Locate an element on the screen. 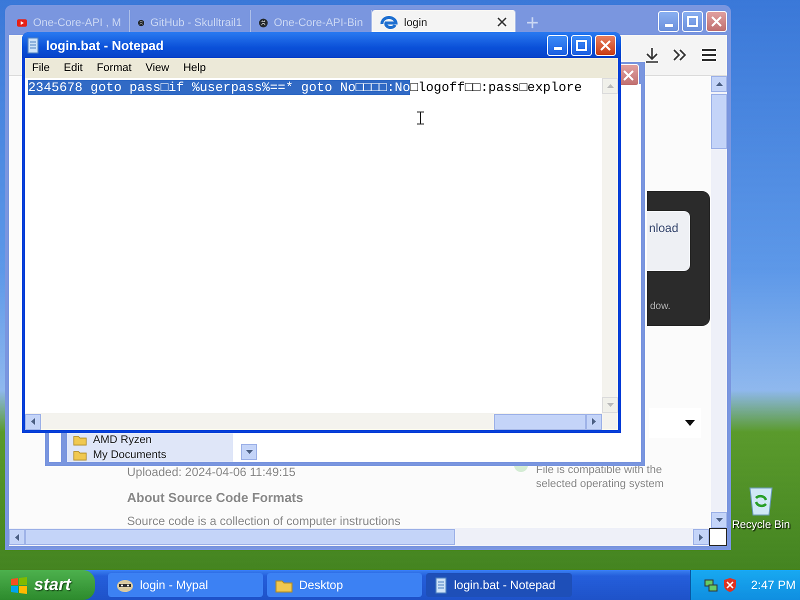  menu-item: View is located at coordinates (157, 68).